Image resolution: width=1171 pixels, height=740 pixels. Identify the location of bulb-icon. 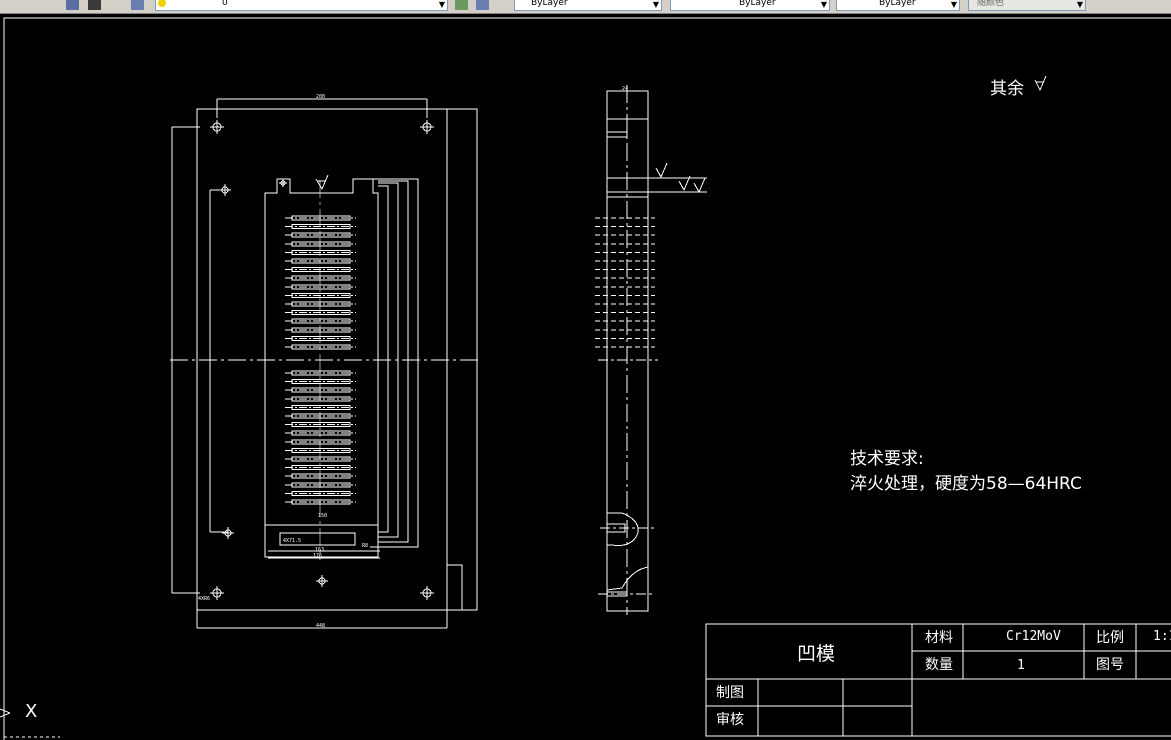
(162, 3).